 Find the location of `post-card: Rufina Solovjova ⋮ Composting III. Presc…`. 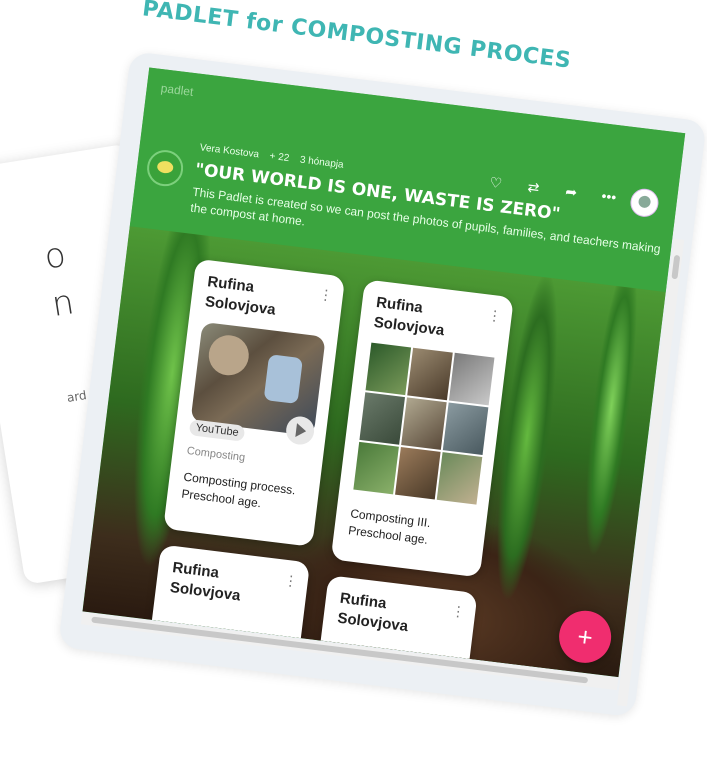

post-card: Rufina Solovjova ⋮ Composting III. Presc… is located at coordinates (422, 428).